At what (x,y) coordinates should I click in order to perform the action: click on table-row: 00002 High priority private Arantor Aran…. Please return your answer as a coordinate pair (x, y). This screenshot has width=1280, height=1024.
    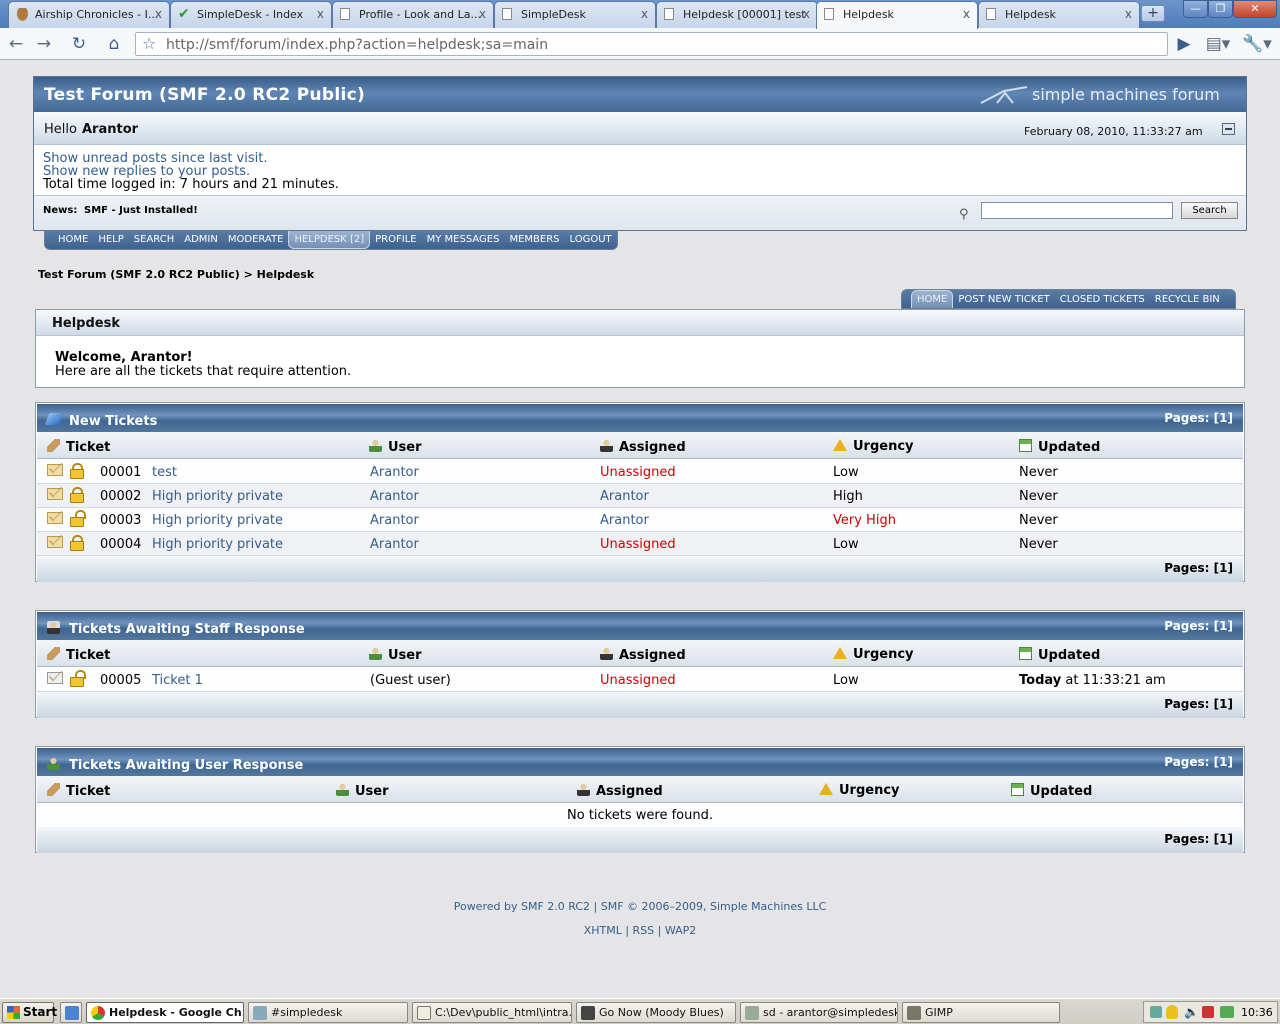
    Looking at the image, I should click on (640, 496).